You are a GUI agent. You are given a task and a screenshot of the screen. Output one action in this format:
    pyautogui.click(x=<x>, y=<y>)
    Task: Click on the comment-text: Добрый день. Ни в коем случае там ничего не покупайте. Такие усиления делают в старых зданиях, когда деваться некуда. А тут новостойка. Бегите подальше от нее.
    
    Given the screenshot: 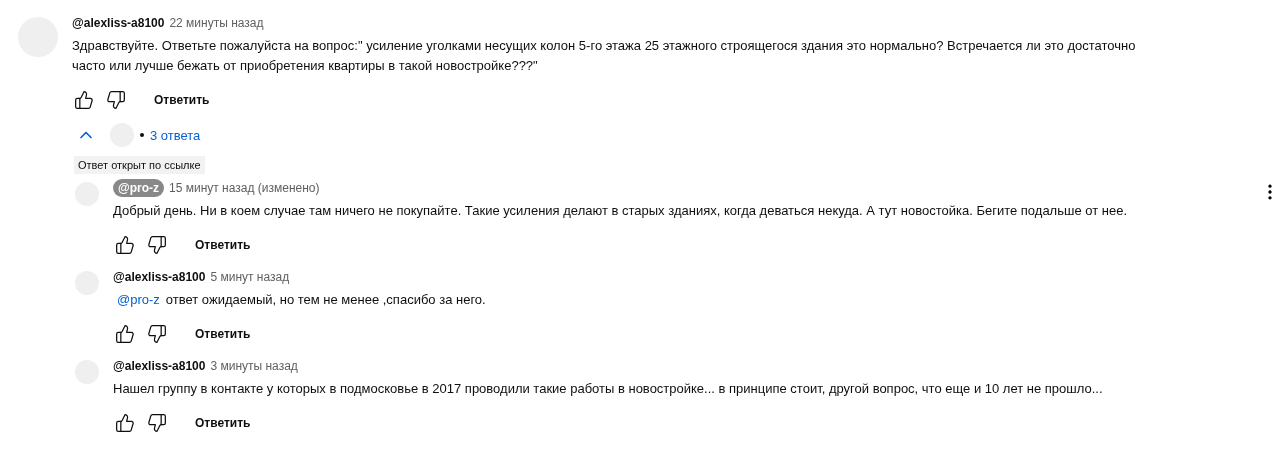 What is the action you would take?
    pyautogui.click(x=620, y=210)
    